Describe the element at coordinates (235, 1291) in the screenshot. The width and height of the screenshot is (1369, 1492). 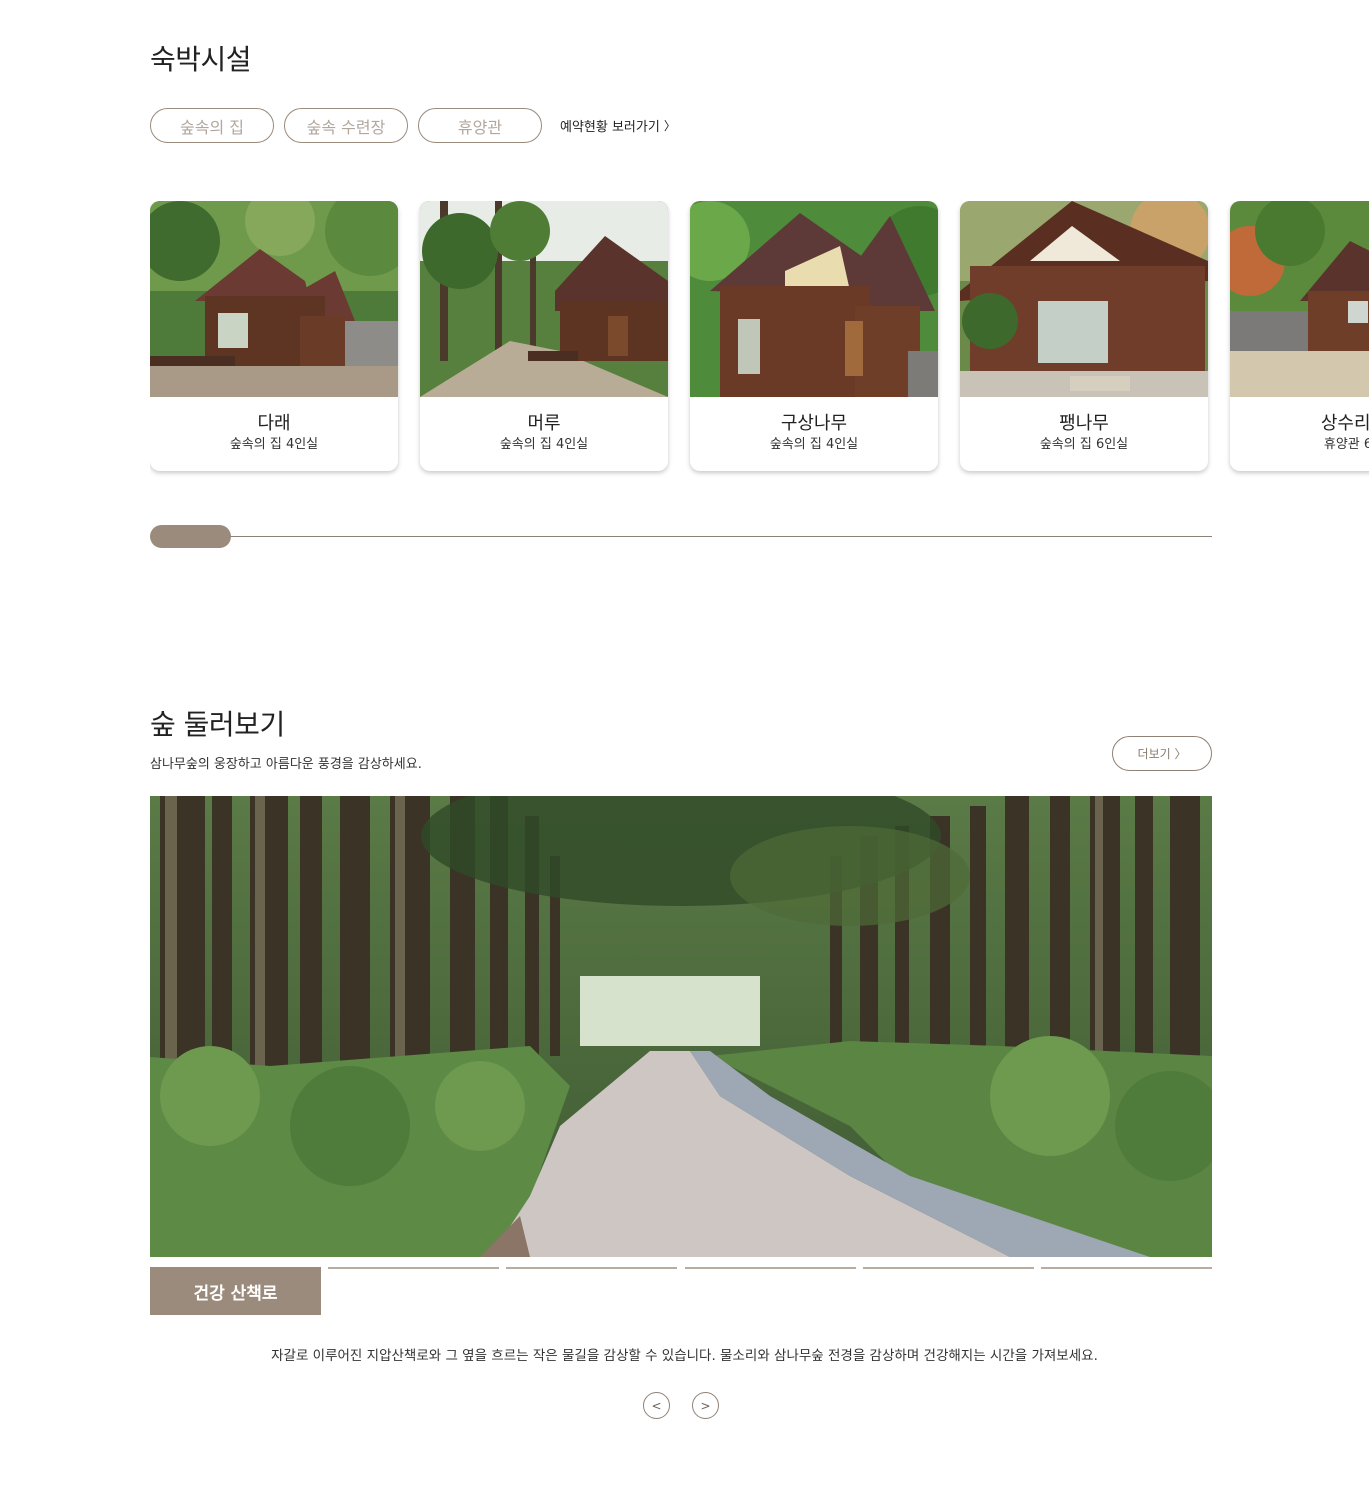
I see `tab-health-trail: 건강 산책로` at that location.